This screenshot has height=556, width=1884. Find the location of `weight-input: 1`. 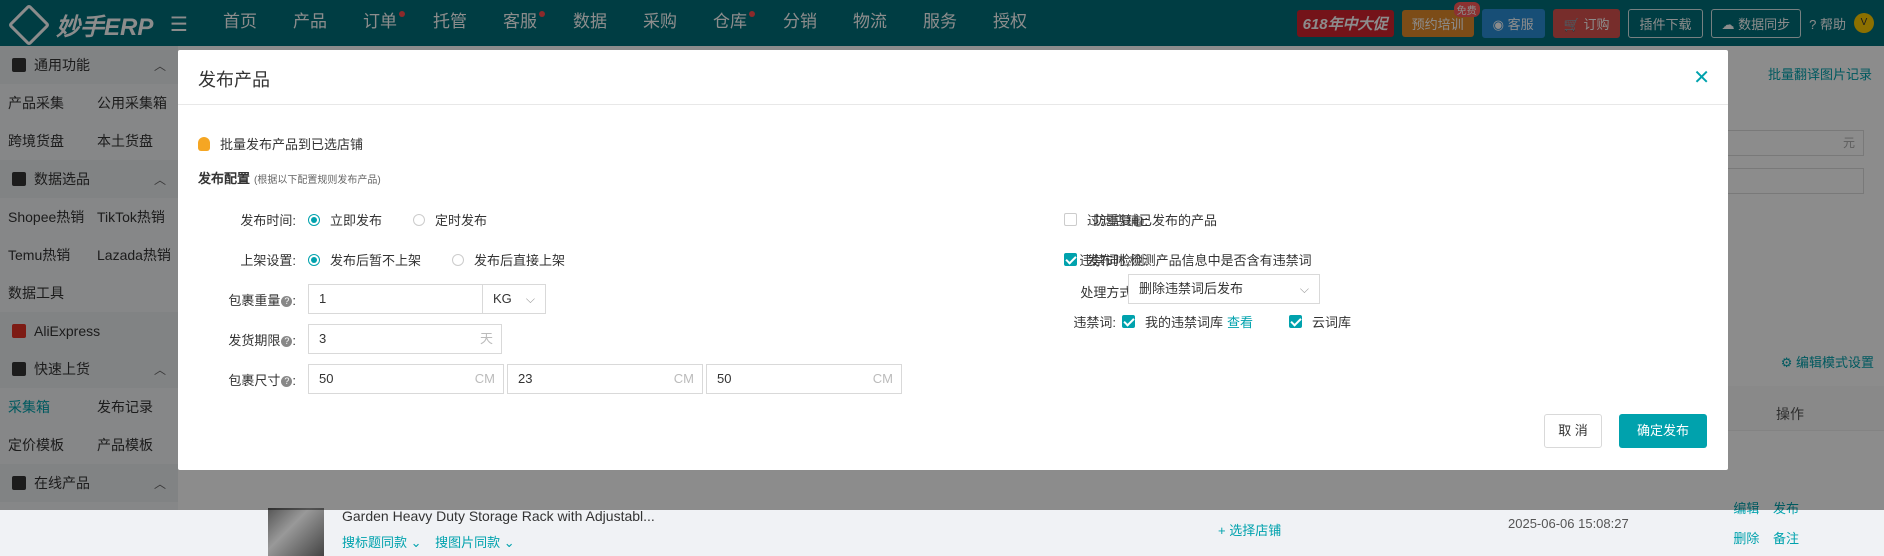

weight-input: 1 is located at coordinates (396, 299).